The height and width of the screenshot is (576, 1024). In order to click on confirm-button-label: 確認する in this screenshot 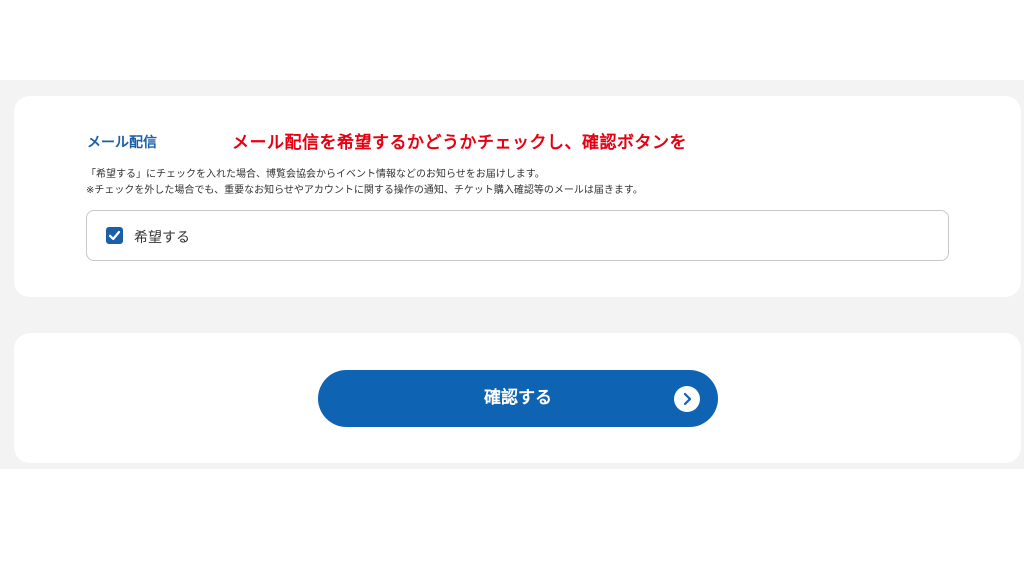, I will do `click(518, 398)`.